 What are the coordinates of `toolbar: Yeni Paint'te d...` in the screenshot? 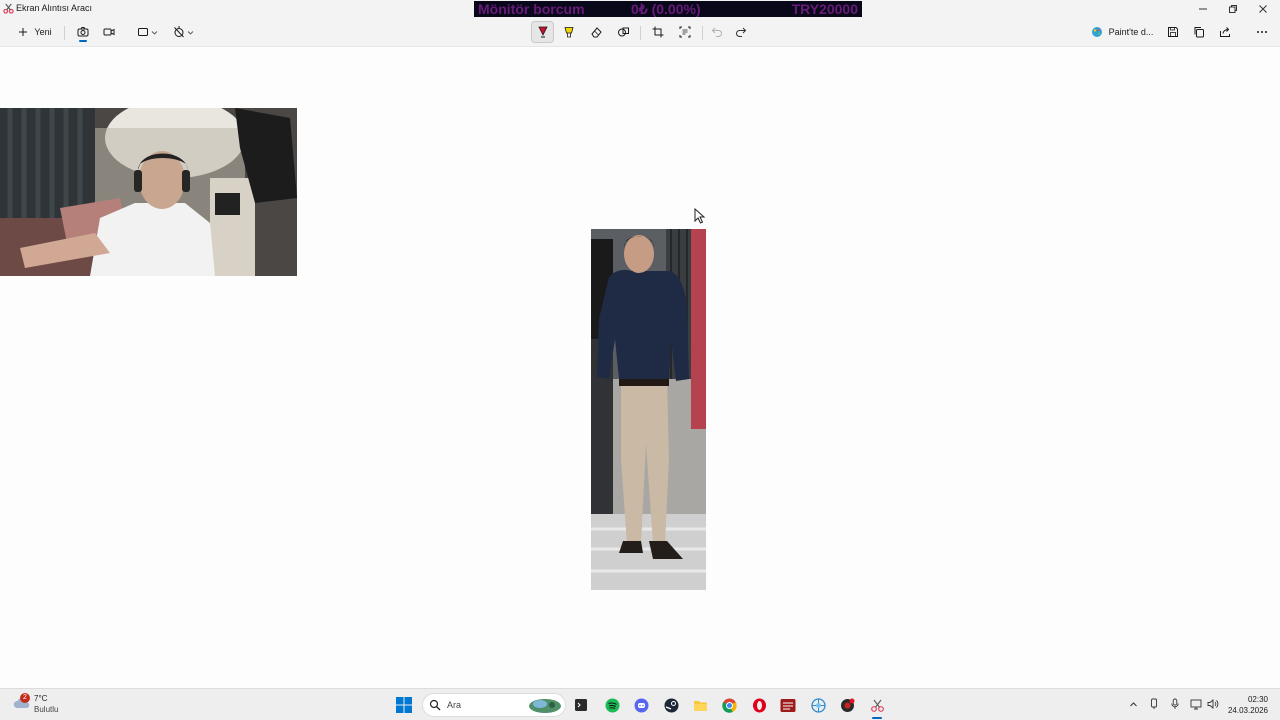 It's located at (640, 32).